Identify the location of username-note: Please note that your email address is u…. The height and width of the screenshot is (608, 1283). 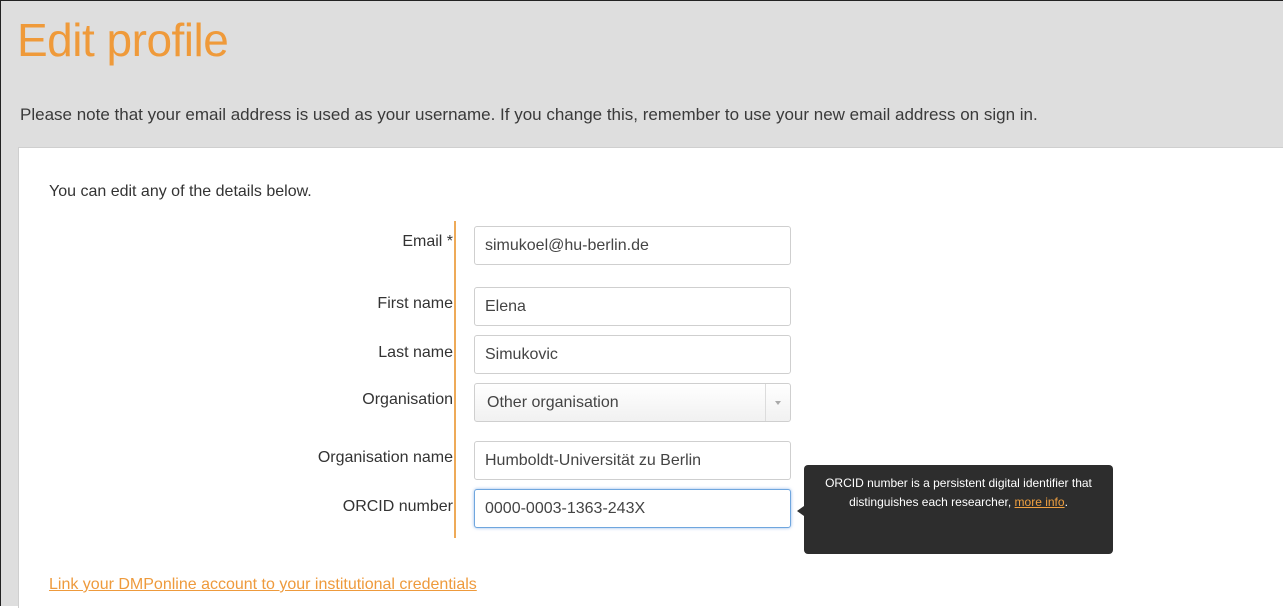
(529, 114).